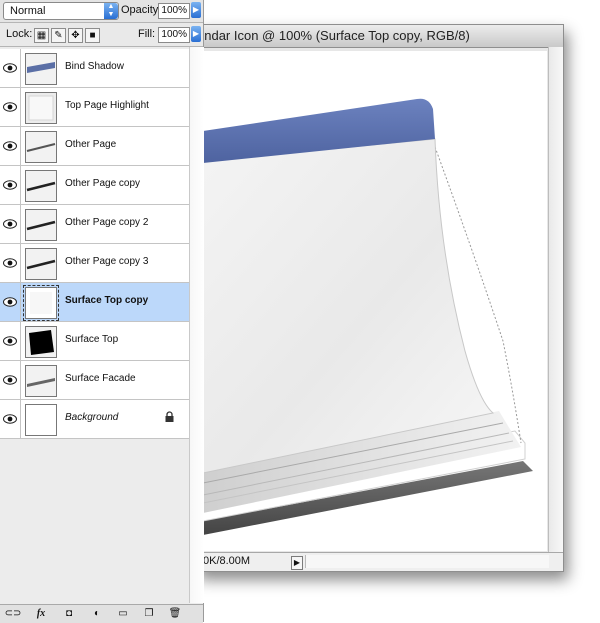 The height and width of the screenshot is (623, 600). Describe the element at coordinates (123, 614) in the screenshot. I see `folder-icon: ▭` at that location.